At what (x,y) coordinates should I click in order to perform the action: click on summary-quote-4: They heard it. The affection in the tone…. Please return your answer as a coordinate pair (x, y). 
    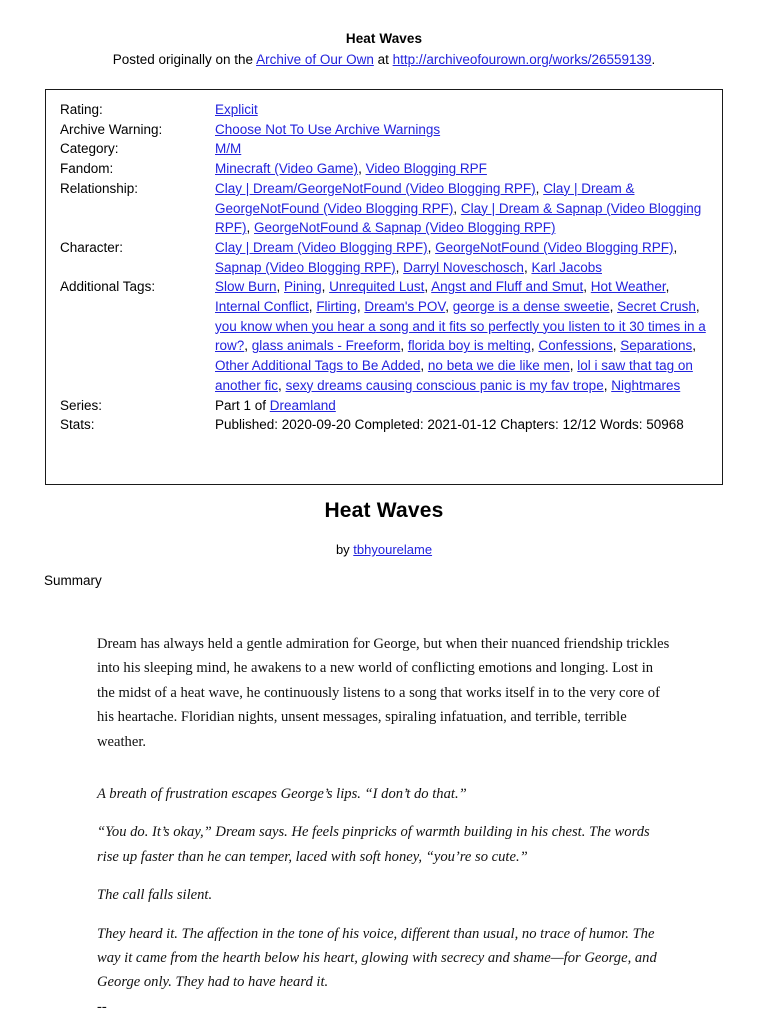
    Looking at the image, I should click on (377, 958).